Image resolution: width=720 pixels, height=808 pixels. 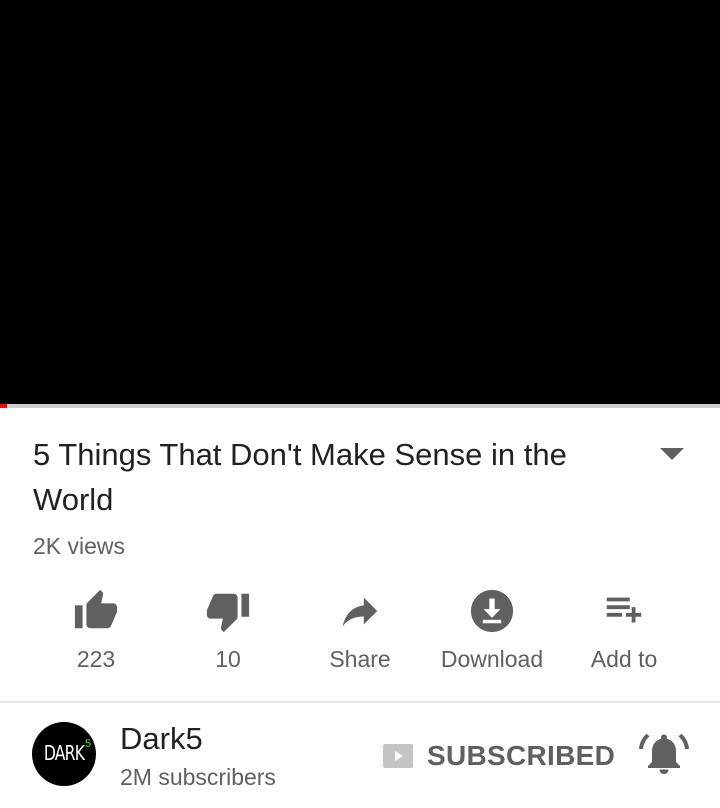 What do you see at coordinates (161, 739) in the screenshot?
I see `channel-name: Dark5` at bounding box center [161, 739].